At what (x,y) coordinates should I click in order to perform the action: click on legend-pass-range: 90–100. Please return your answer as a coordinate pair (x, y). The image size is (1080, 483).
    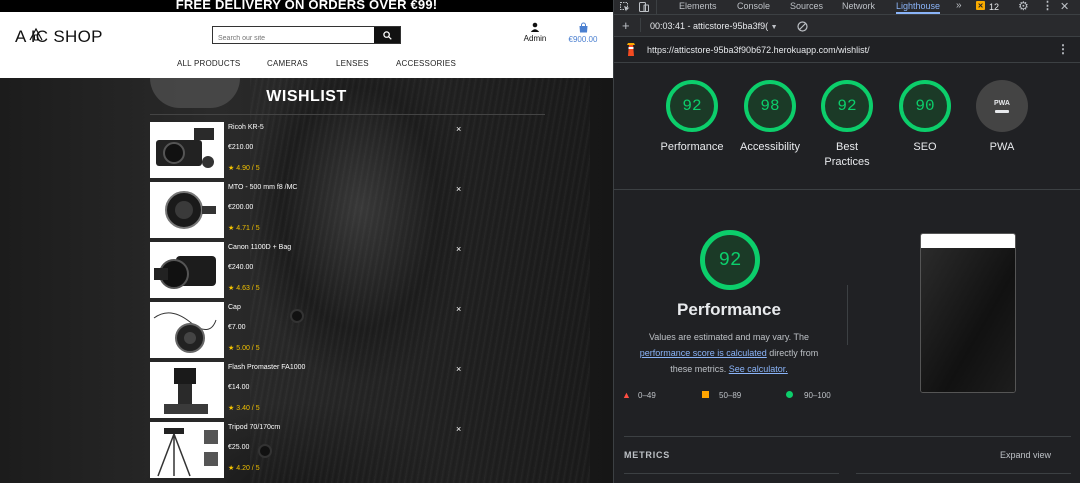
    Looking at the image, I should click on (817, 395).